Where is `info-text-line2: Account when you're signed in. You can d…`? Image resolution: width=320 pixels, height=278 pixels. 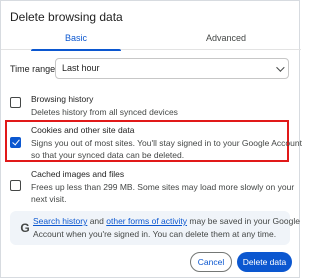 info-text-line2: Account when you're signed in. You can d… is located at coordinates (155, 234).